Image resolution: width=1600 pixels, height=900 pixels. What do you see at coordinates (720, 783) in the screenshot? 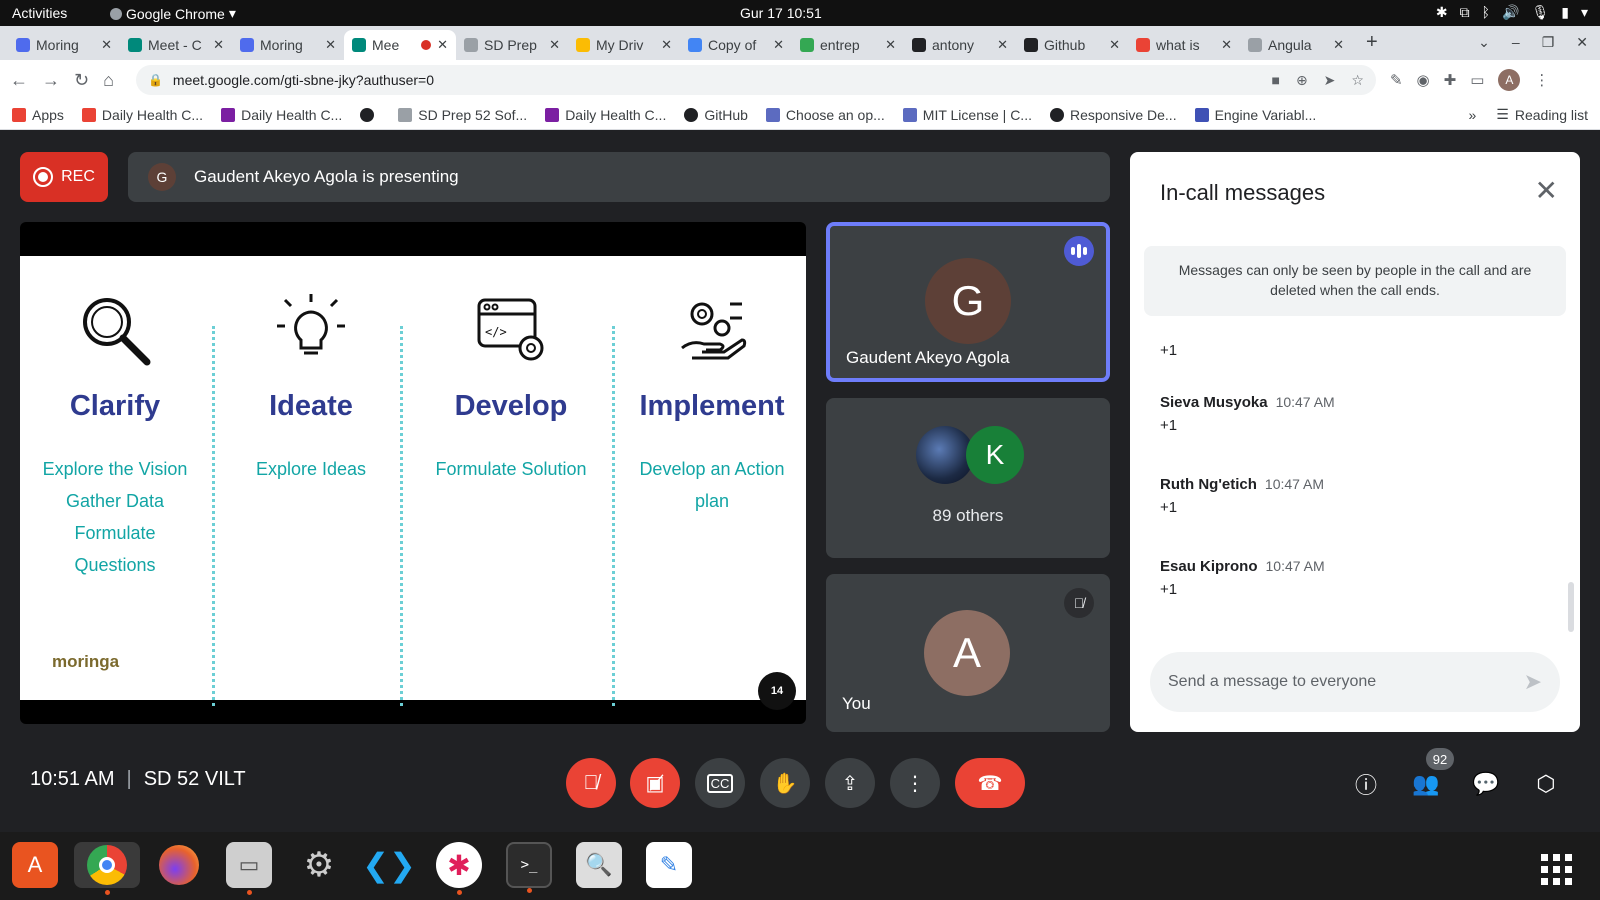
I see `captions-button: CC` at bounding box center [720, 783].